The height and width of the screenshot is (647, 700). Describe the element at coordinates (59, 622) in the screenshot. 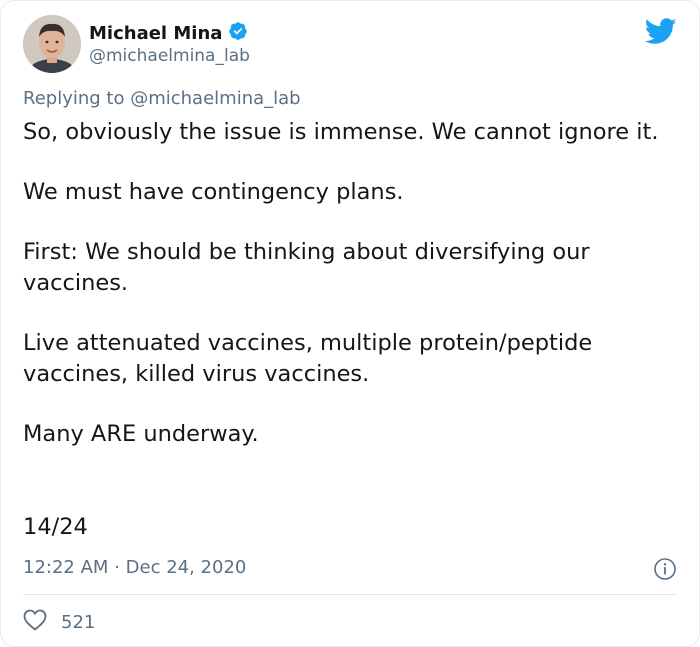

I see `like-action: 521` at that location.